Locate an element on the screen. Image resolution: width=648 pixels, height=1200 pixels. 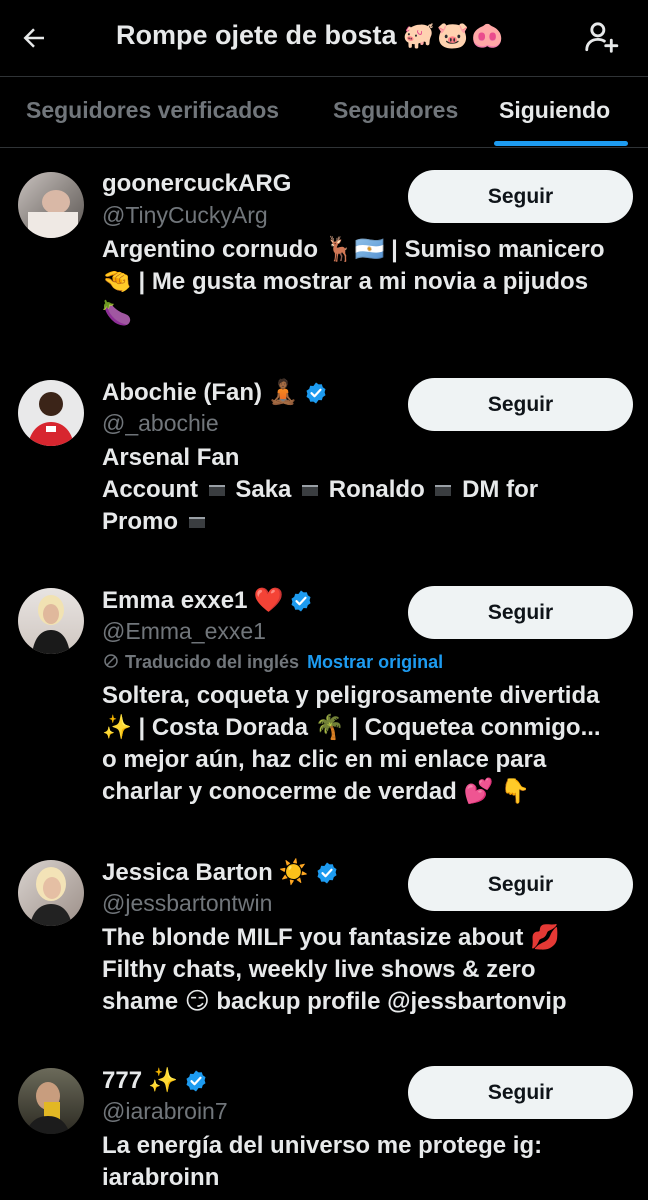
user-handle: @Emma_exxe1 is located at coordinates (184, 631).